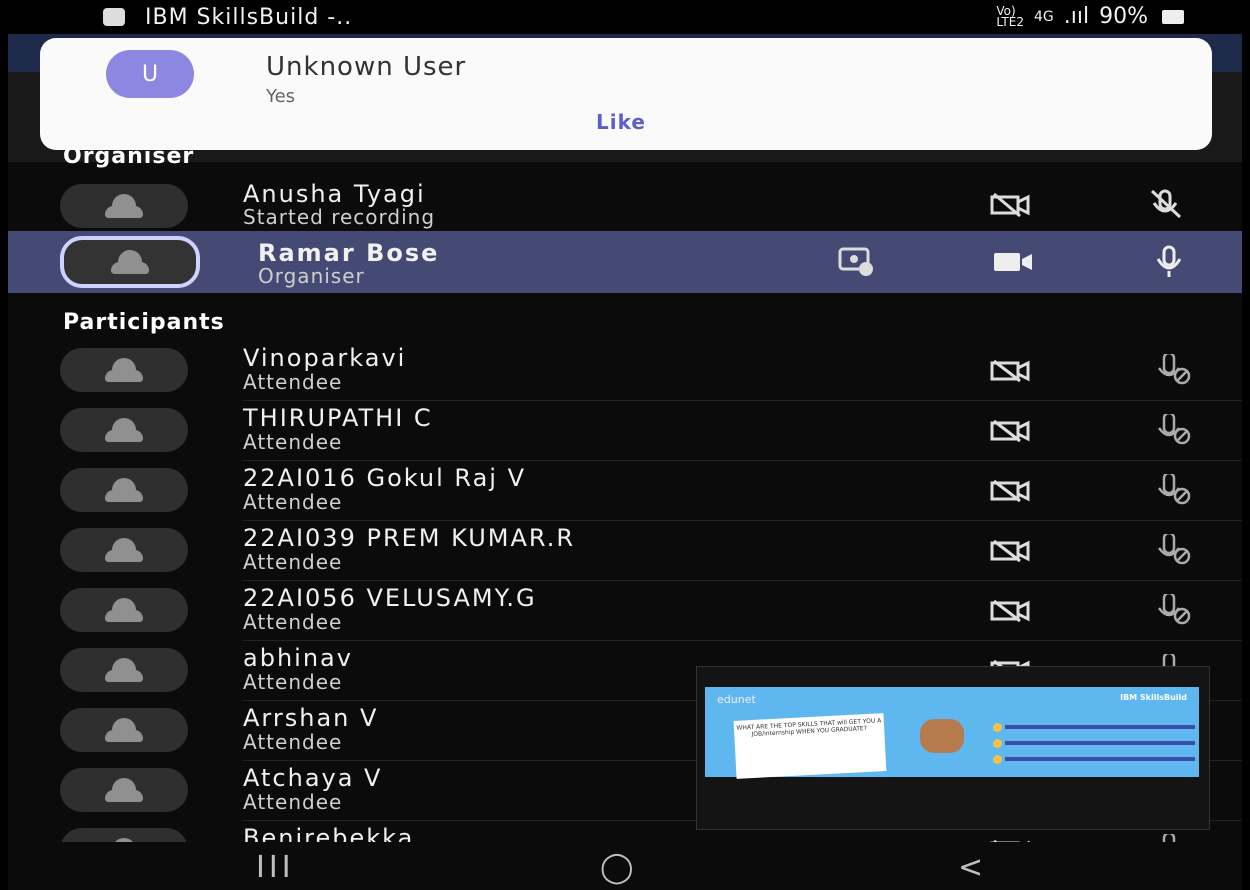 The image size is (1250, 890). Describe the element at coordinates (338, 418) in the screenshot. I see `participant-name: THIRUPATHI C` at that location.